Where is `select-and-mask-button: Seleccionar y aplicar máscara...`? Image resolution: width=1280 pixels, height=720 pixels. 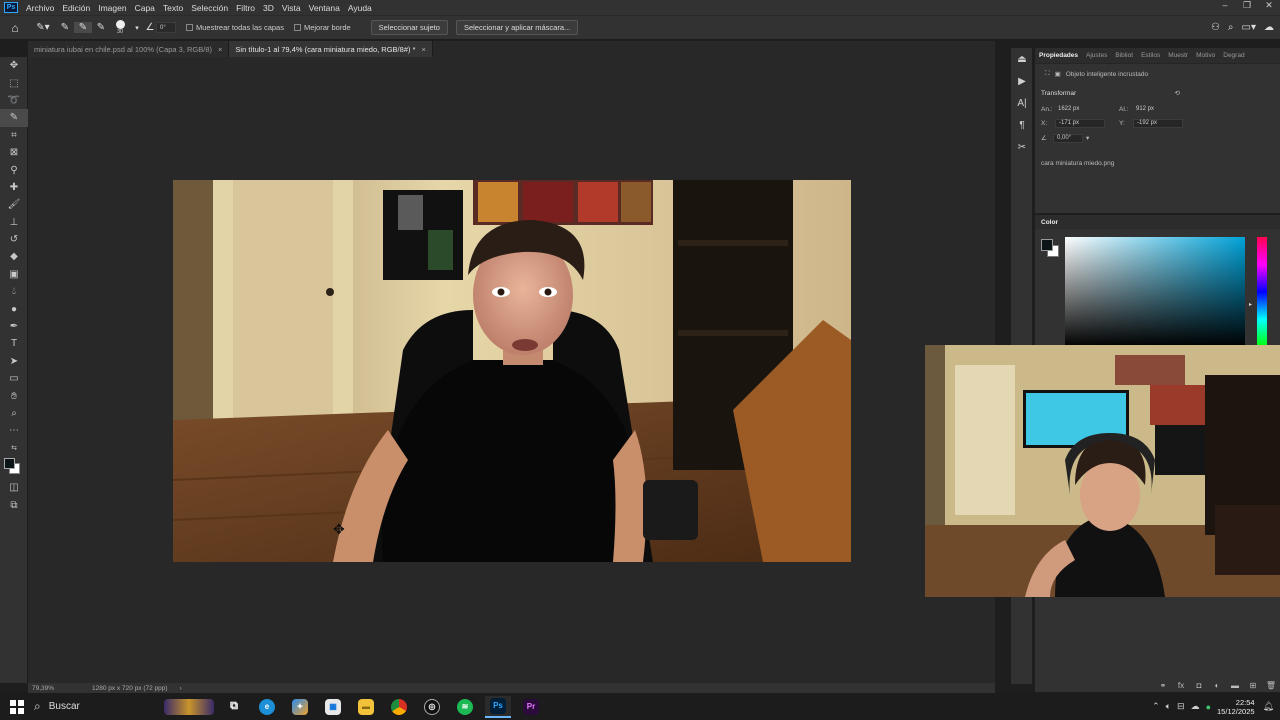 select-and-mask-button: Seleccionar y aplicar máscara... is located at coordinates (517, 27).